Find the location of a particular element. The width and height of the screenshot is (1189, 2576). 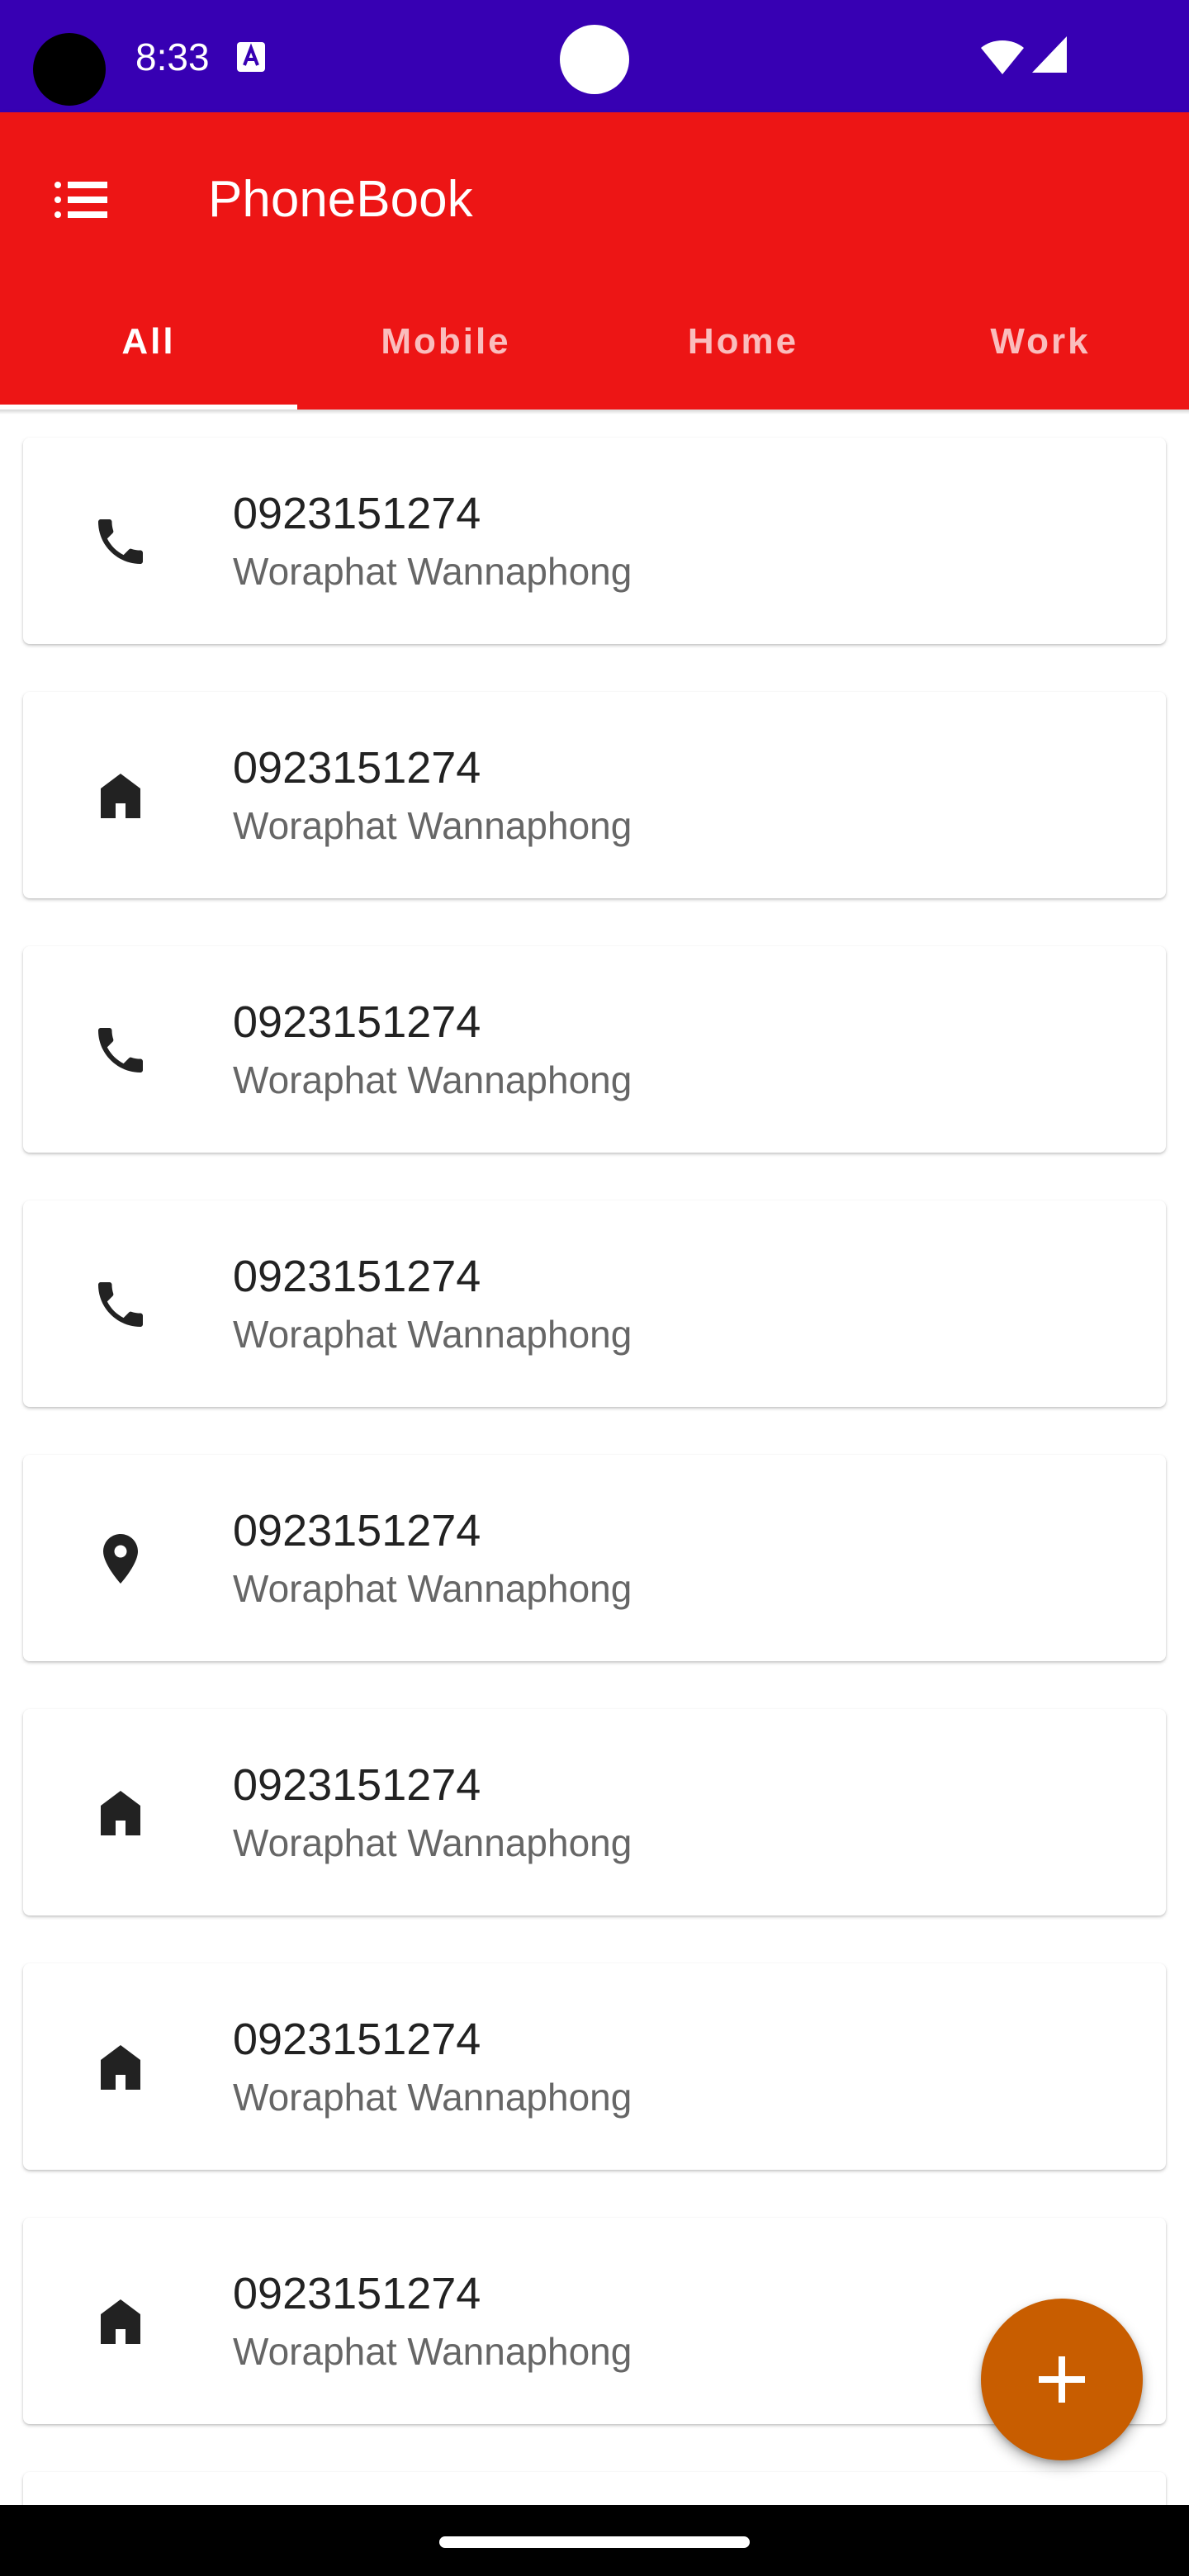

plus-icon is located at coordinates (1062, 2379).